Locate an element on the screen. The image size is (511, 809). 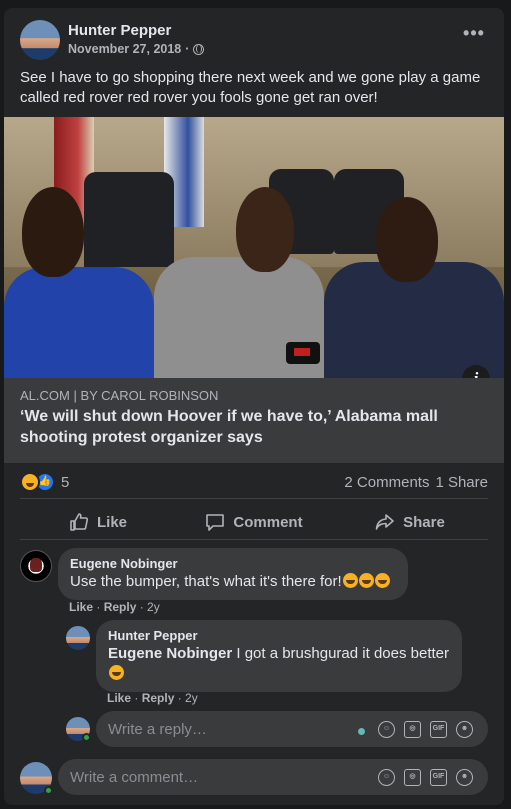
share-button: Share is located at coordinates (410, 522).